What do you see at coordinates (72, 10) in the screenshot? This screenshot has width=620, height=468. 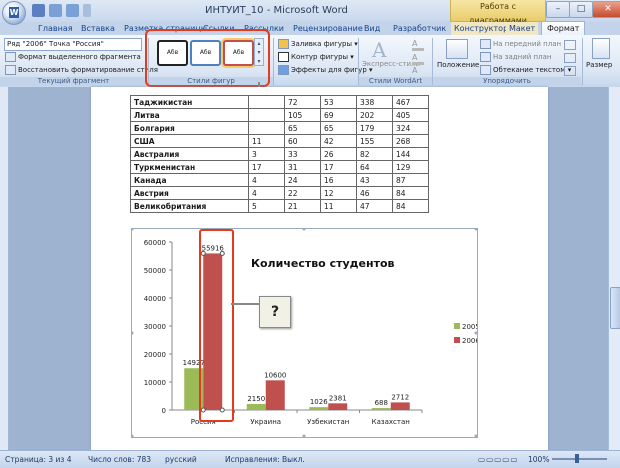 I see `redo-icon` at bounding box center [72, 10].